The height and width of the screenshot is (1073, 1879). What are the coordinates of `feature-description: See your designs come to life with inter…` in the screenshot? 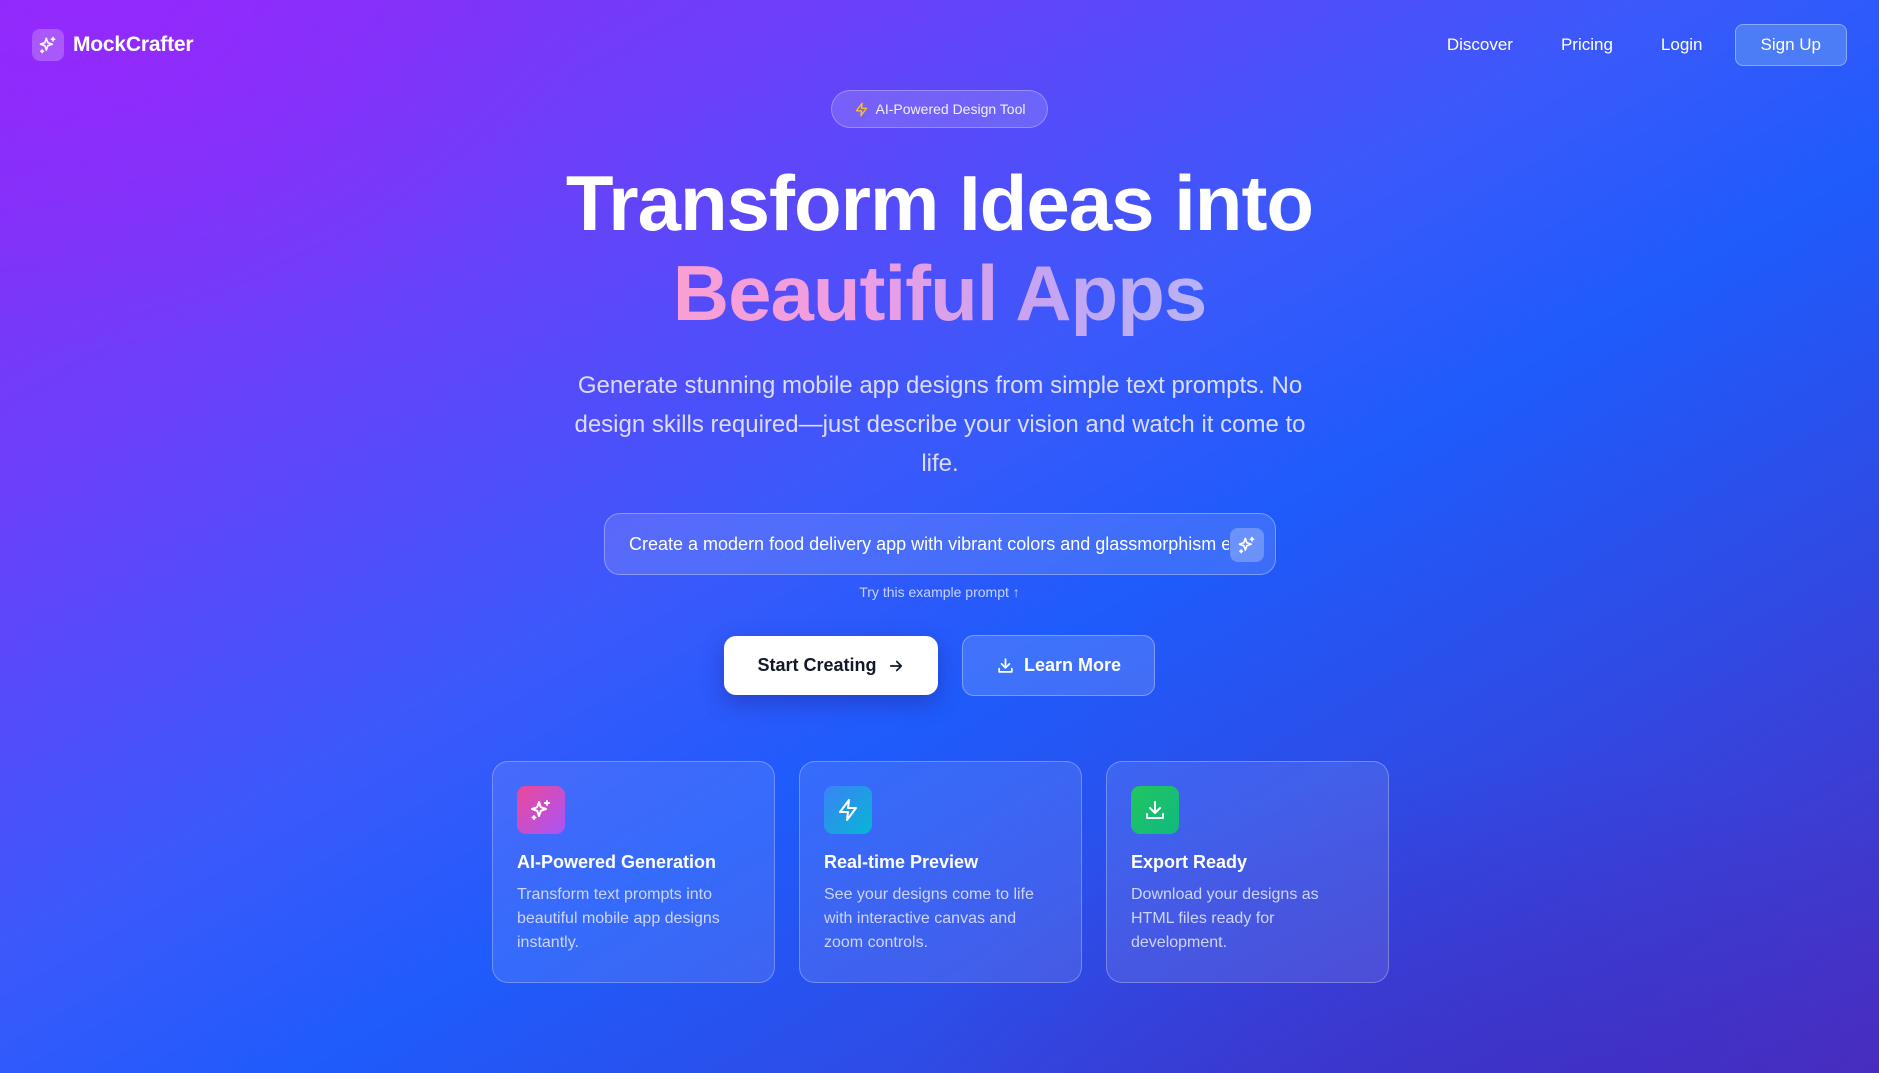 It's located at (929, 918).